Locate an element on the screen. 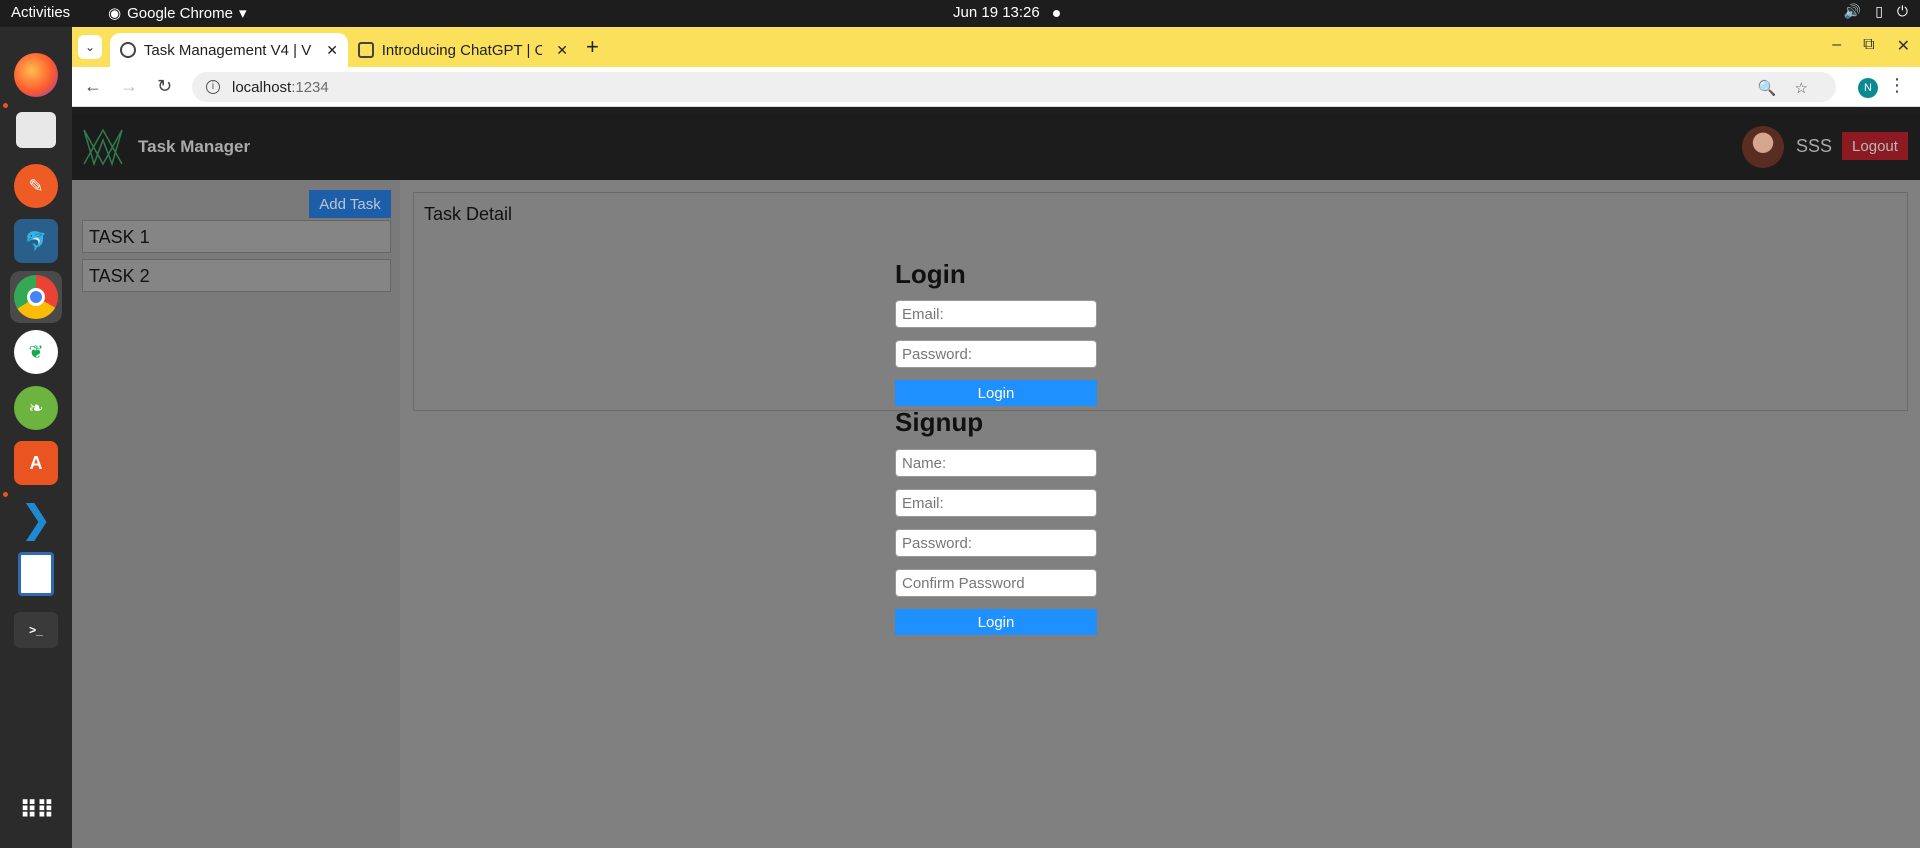 The width and height of the screenshot is (1920, 848). tab-task-management: Task Management V4 | V ✕ is located at coordinates (229, 50).